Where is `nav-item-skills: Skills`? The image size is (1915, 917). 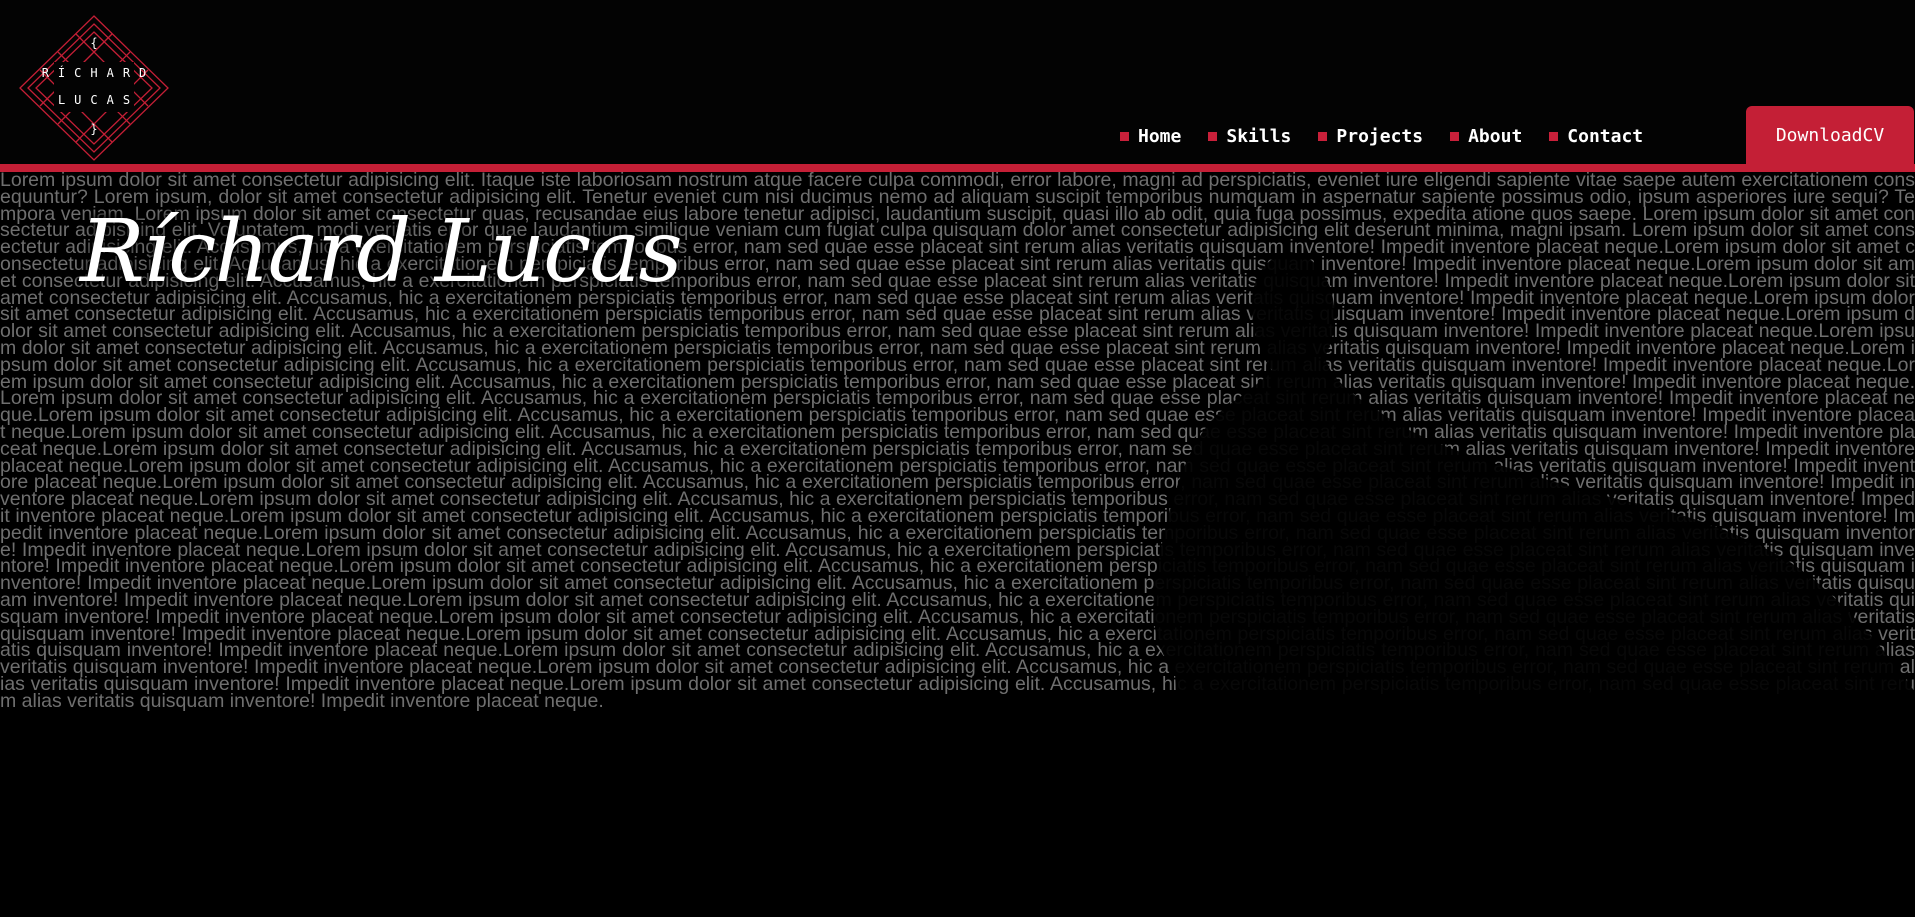 nav-item-skills: Skills is located at coordinates (1249, 136).